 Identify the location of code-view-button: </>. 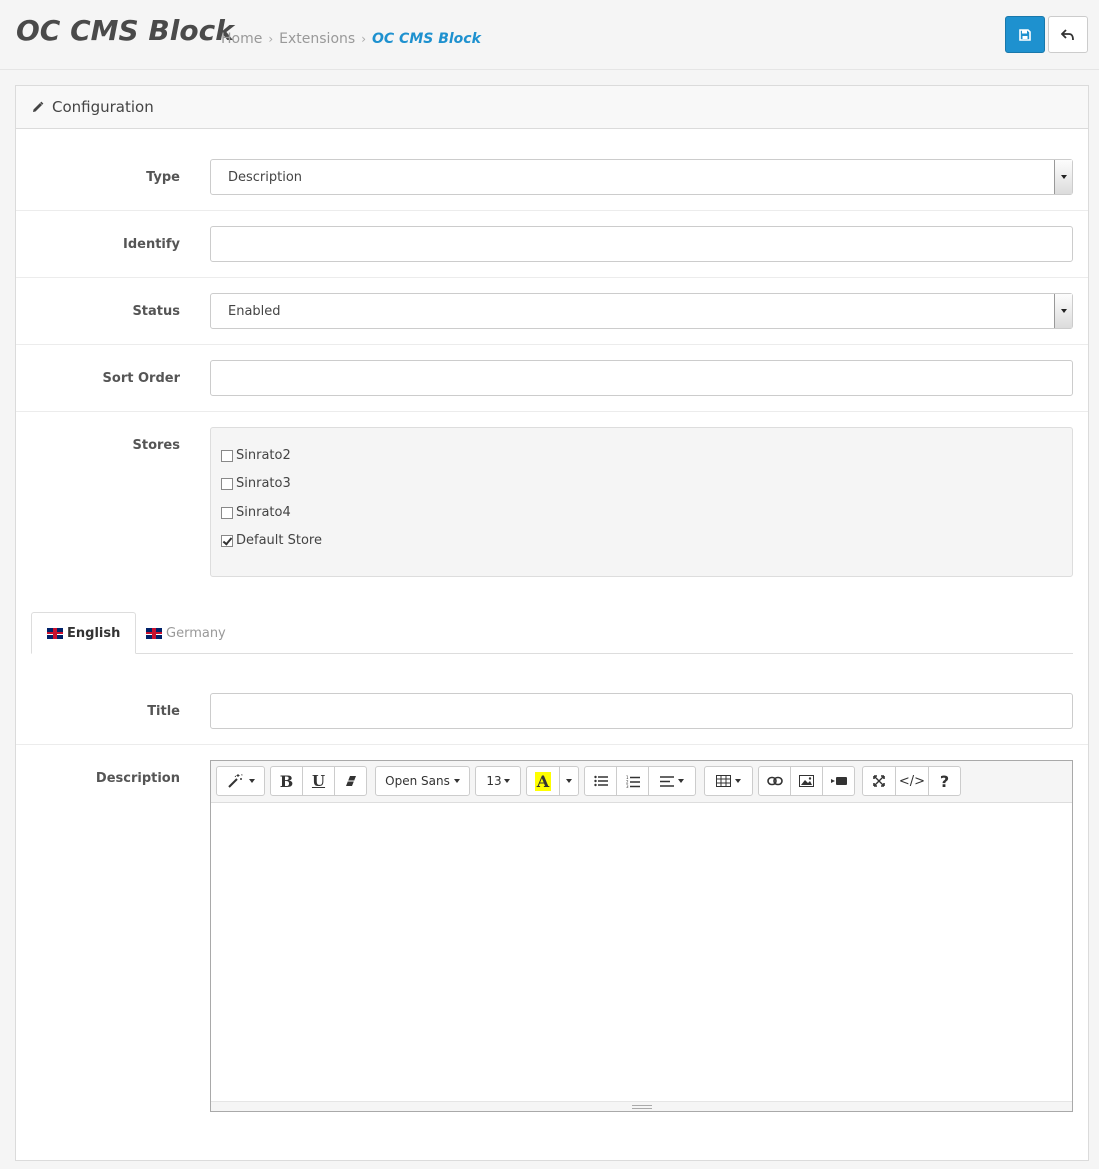
(912, 781).